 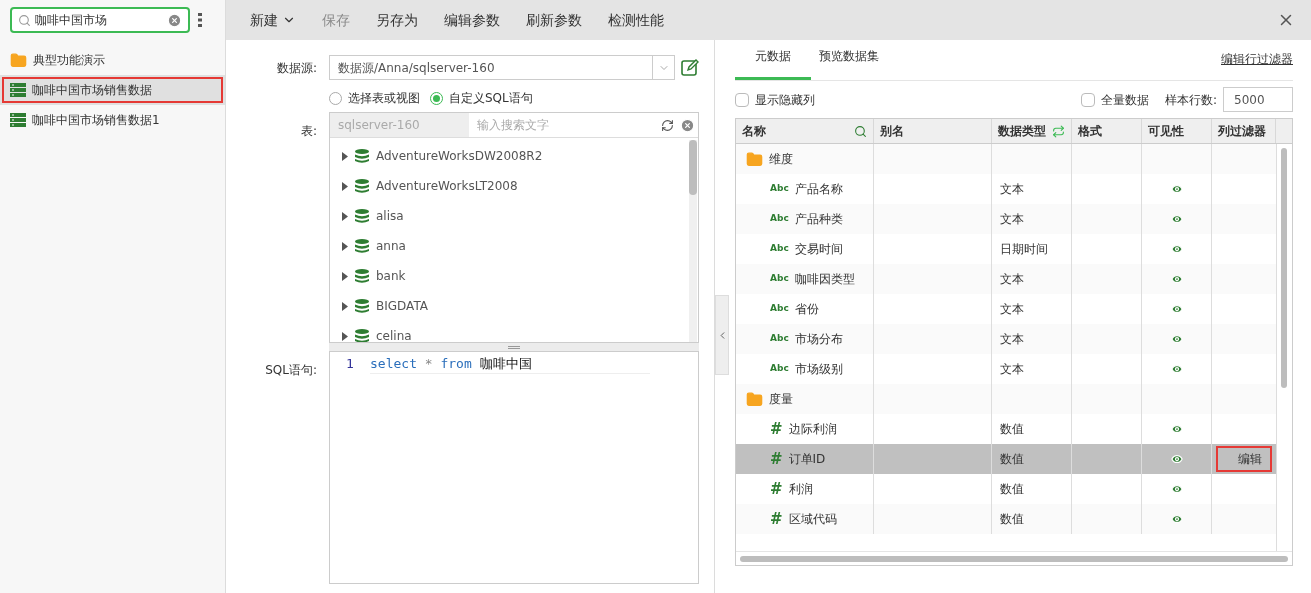 What do you see at coordinates (773, 61) in the screenshot?
I see `tab: 元数据` at bounding box center [773, 61].